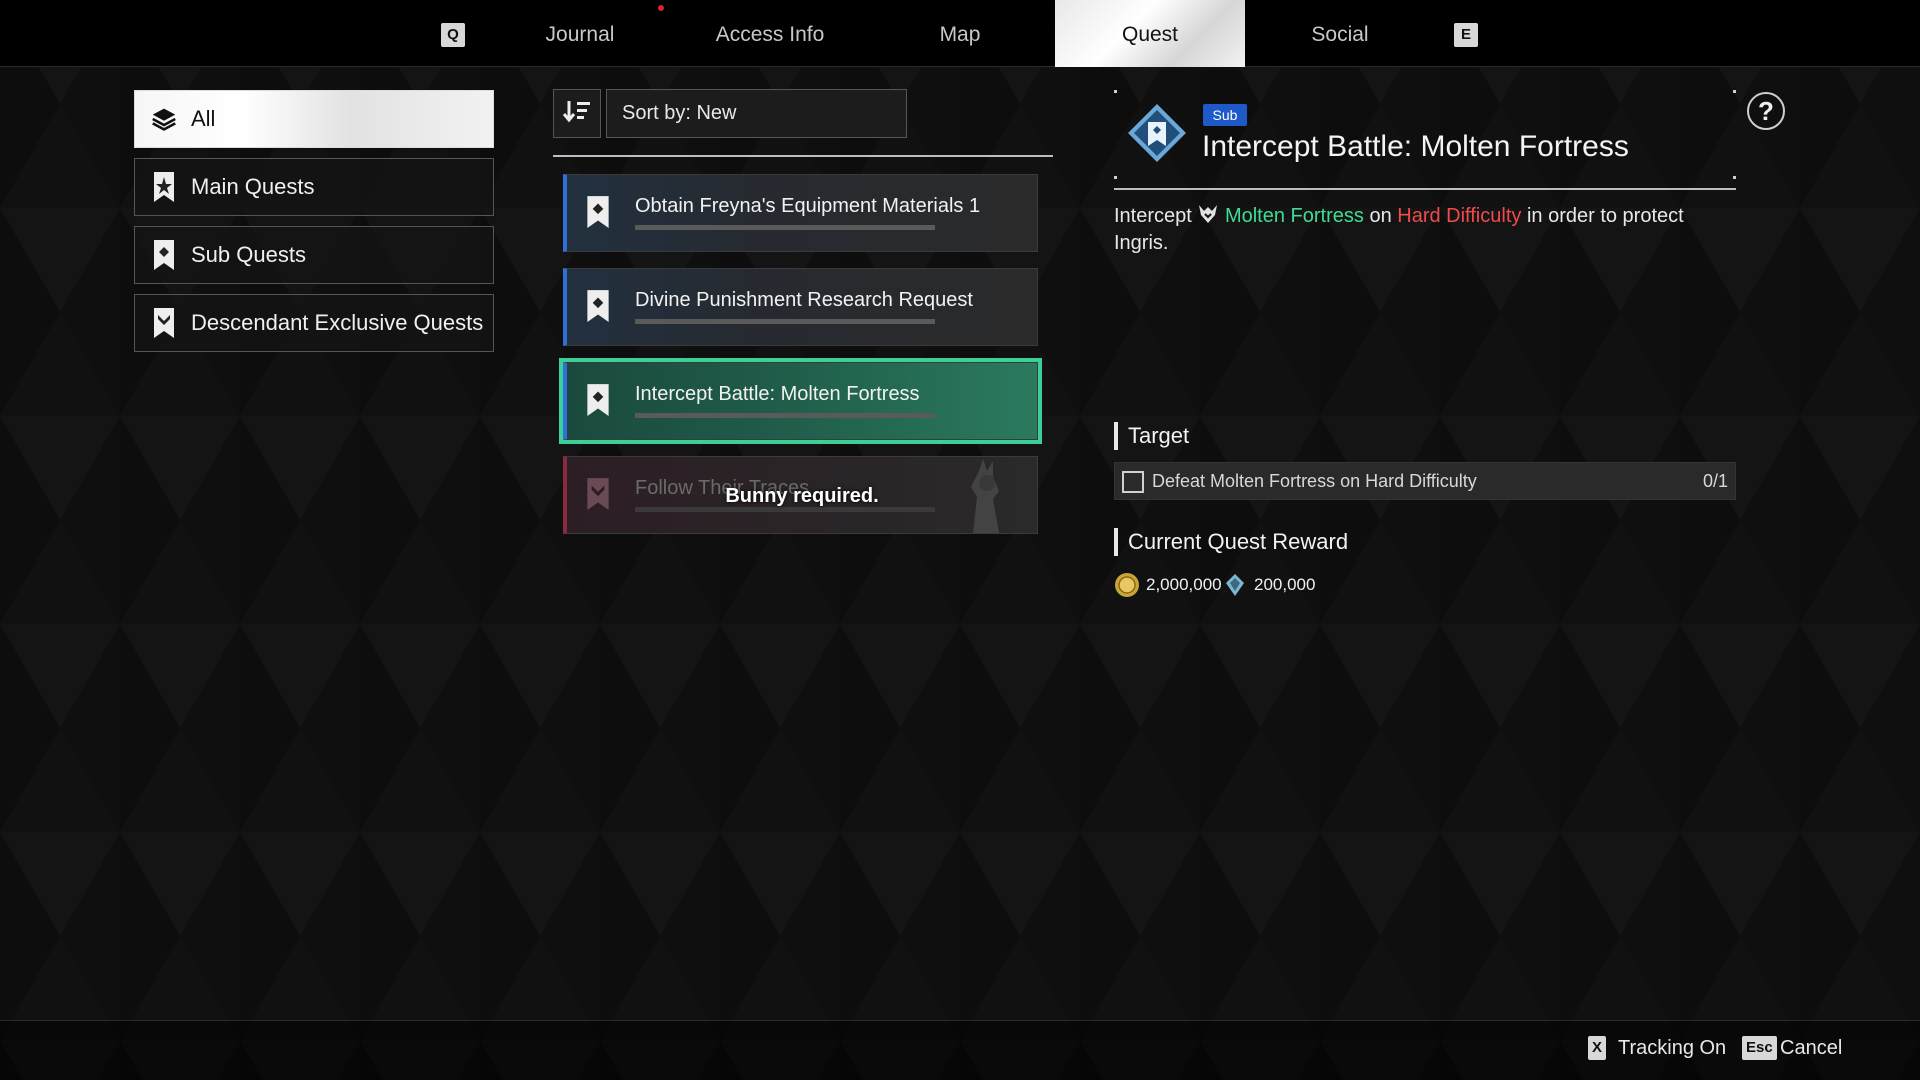 This screenshot has width=1920, height=1080. What do you see at coordinates (1151, 436) in the screenshot?
I see `target-heading: Target` at bounding box center [1151, 436].